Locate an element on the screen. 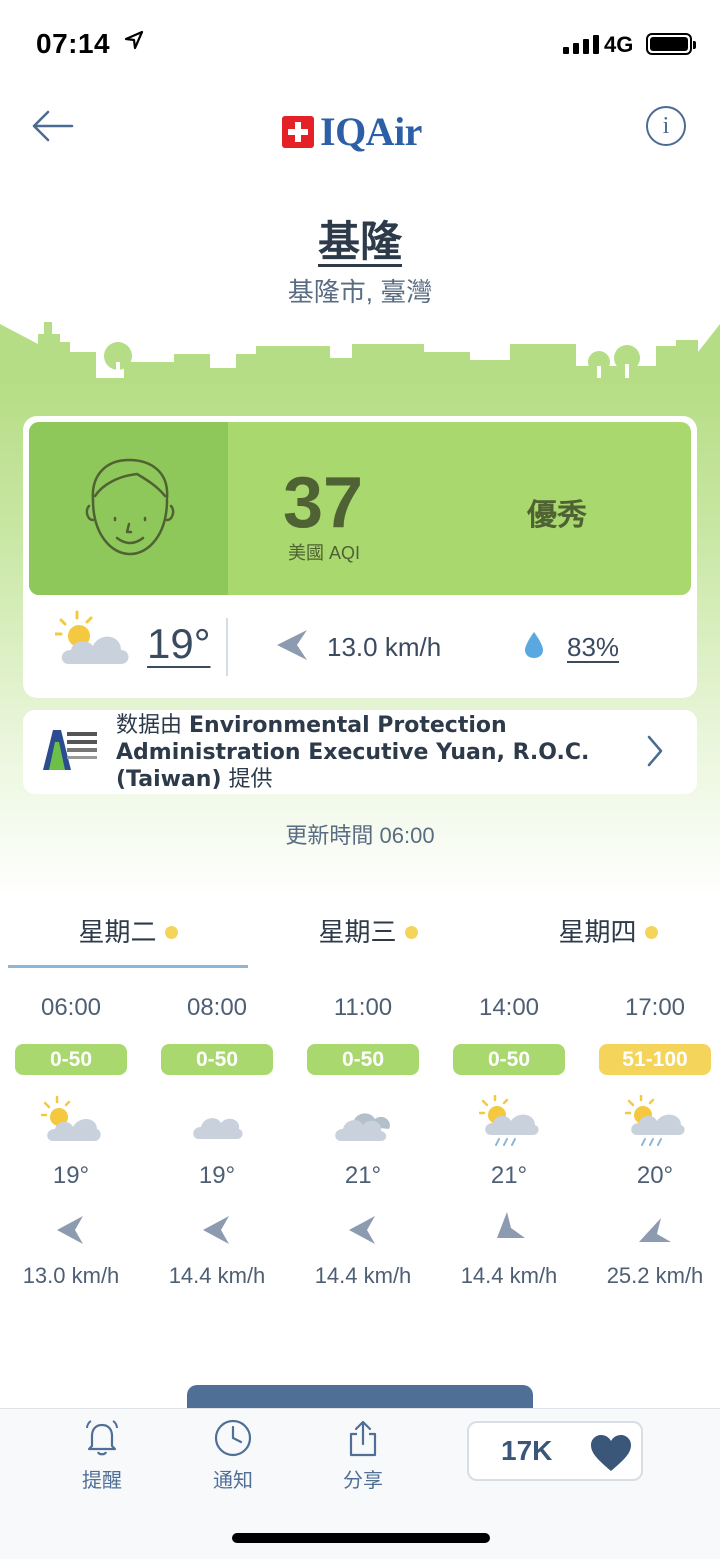 This screenshot has width=720, height=1559. tab-tuesday: 星期二 is located at coordinates (128, 930).